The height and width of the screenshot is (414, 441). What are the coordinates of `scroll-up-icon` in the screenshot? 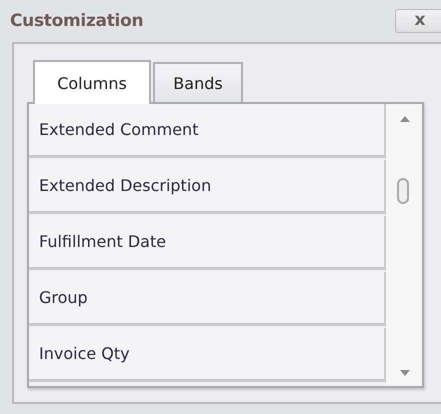 It's located at (405, 119).